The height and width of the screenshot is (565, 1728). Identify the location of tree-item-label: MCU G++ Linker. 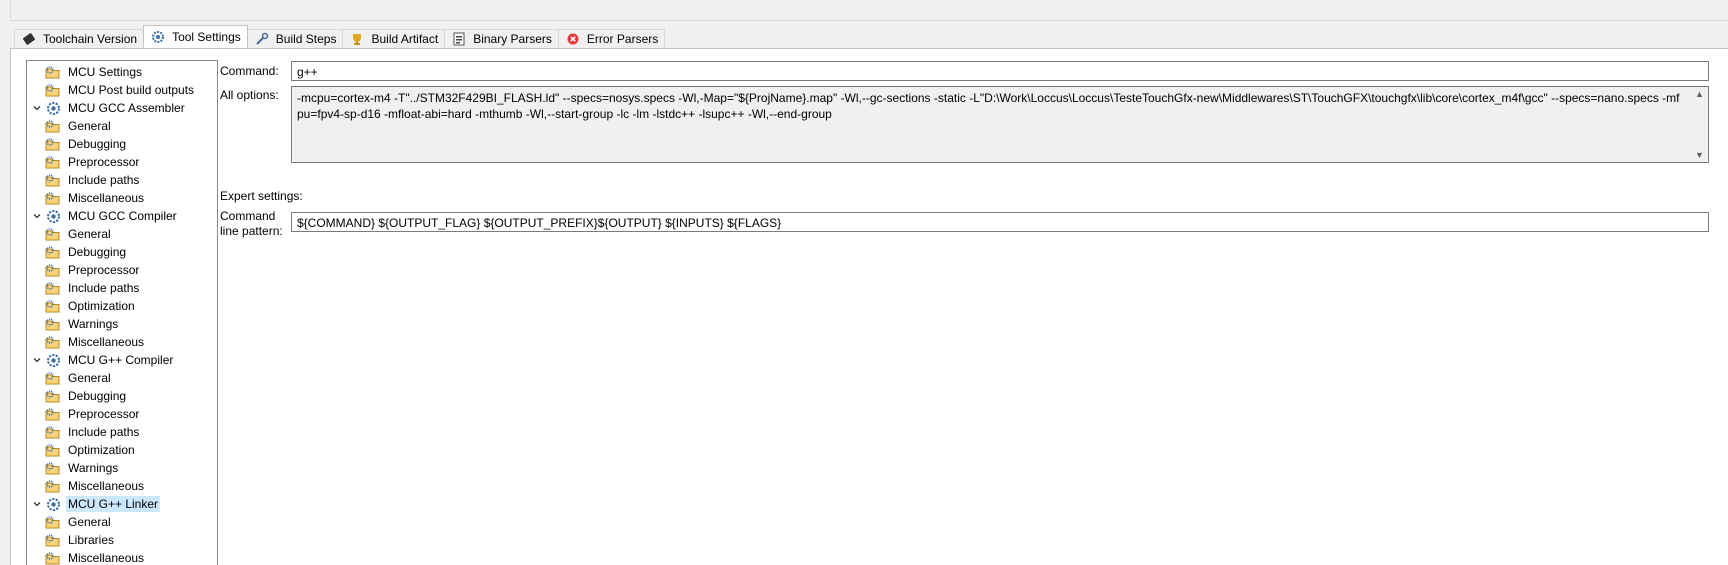
(113, 504).